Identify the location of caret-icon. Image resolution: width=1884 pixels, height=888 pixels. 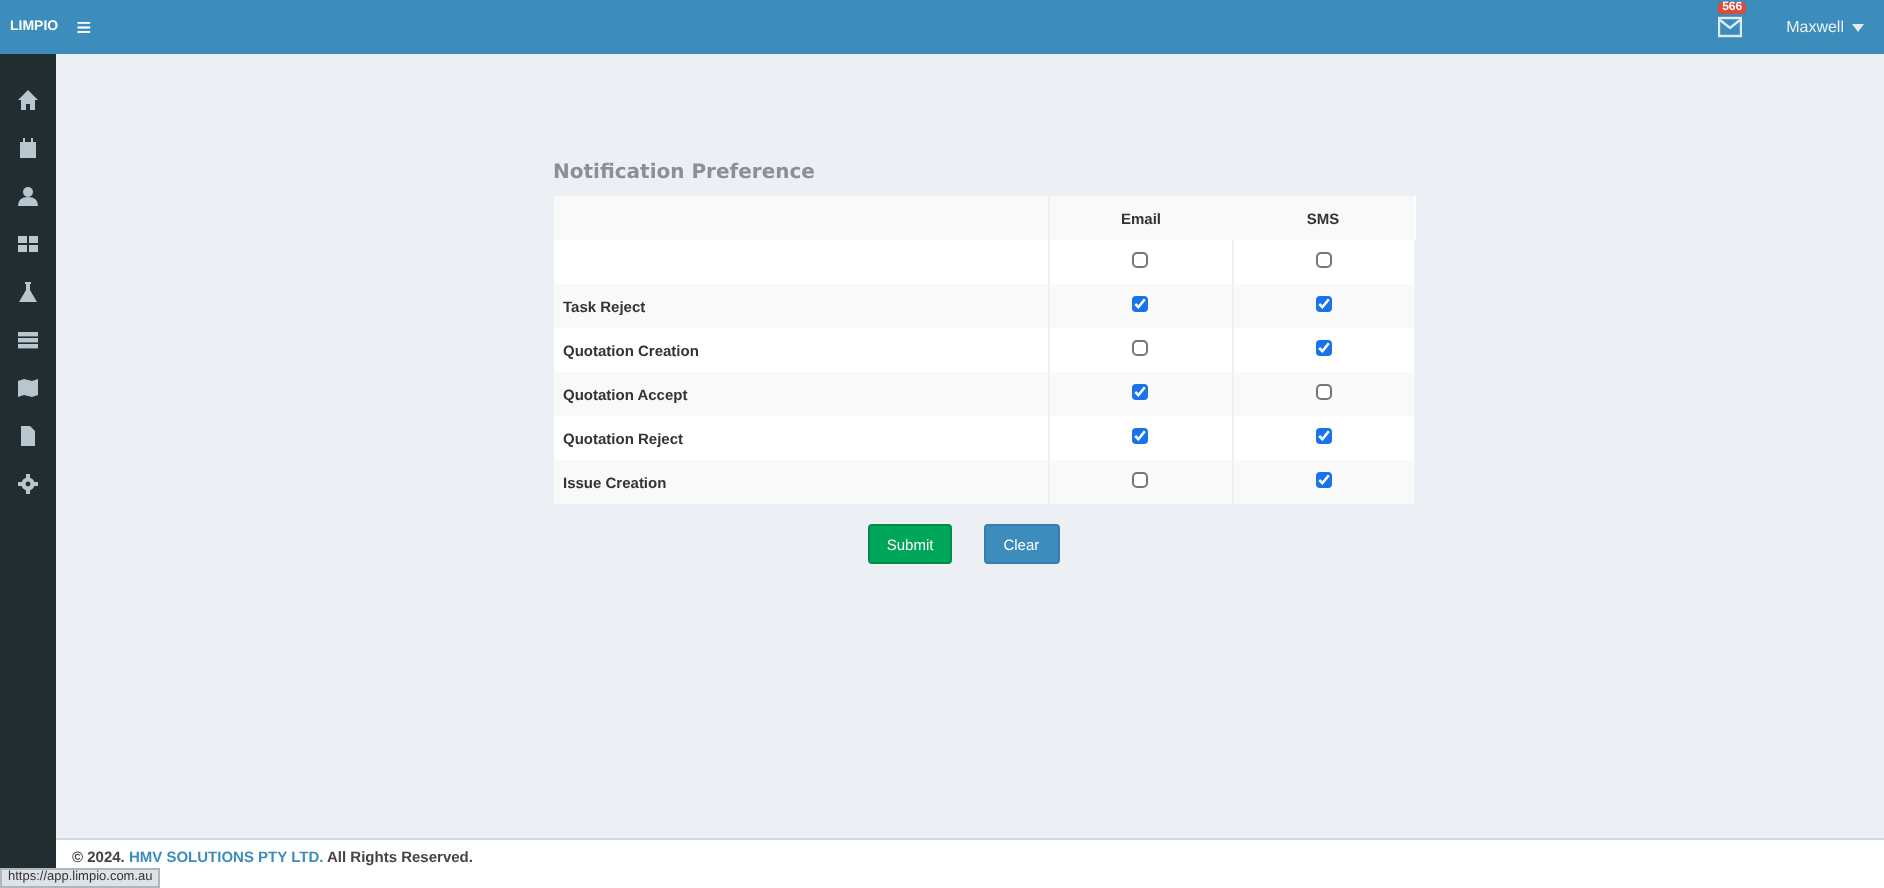
(1858, 27).